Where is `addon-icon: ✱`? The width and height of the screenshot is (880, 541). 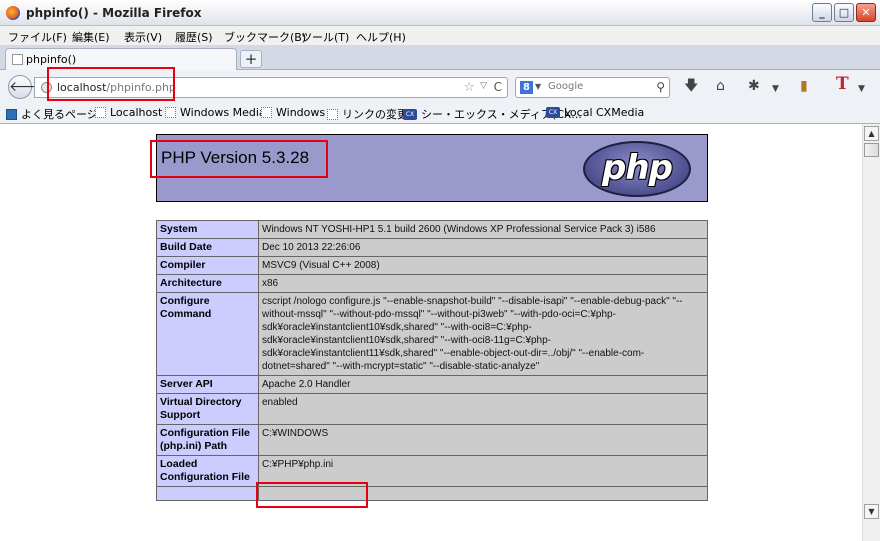 addon-icon: ✱ is located at coordinates (754, 86).